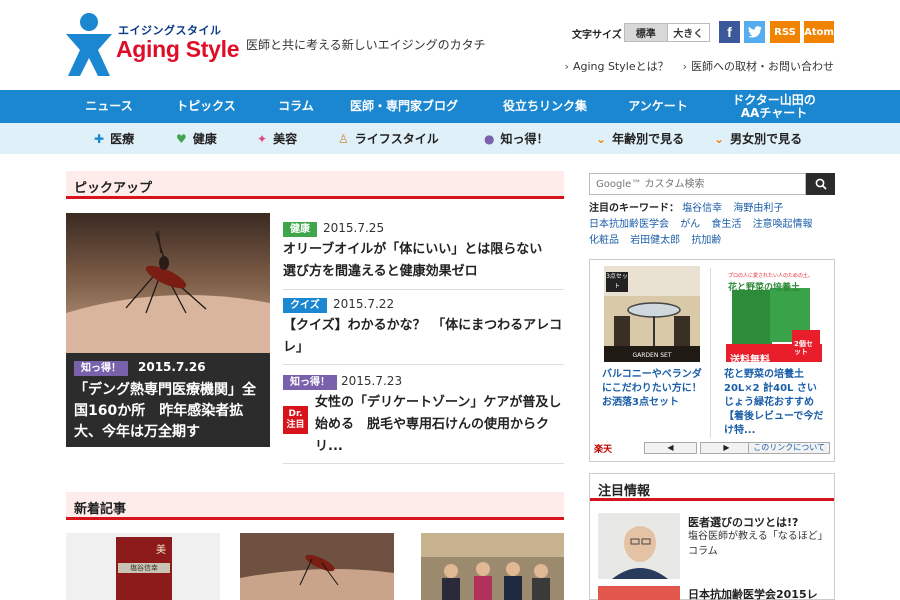 This screenshot has width=900, height=600. I want to click on subnav-by-age: ⌄ 年齢別で見る, so click(640, 138).